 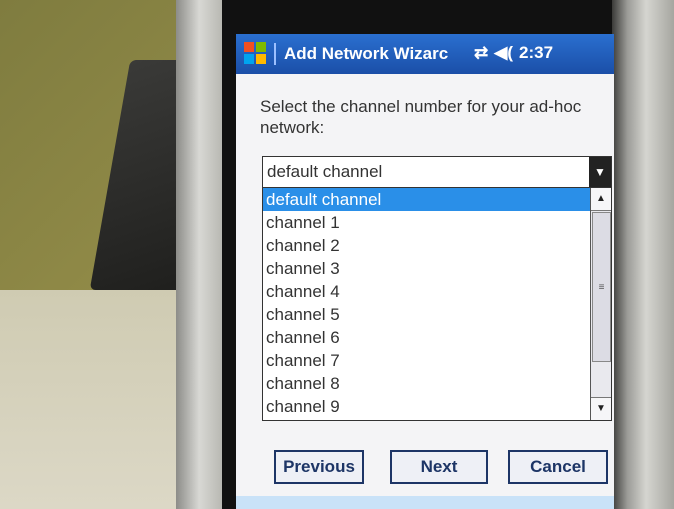 I want to click on title-bar: Add Network Wizarc ⇄ ◀︎( 2:37, so click(x=425, y=54).